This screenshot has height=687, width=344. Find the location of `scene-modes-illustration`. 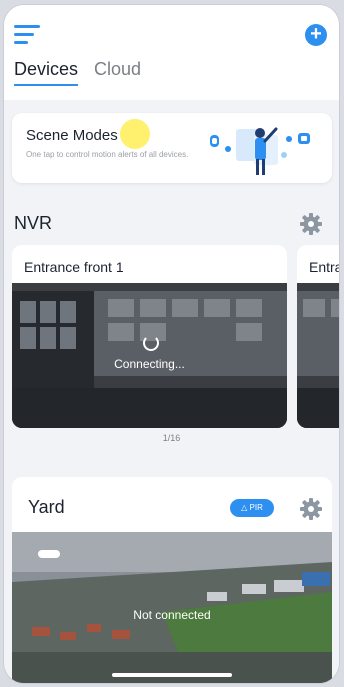

scene-modes-illustration is located at coordinates (260, 151).